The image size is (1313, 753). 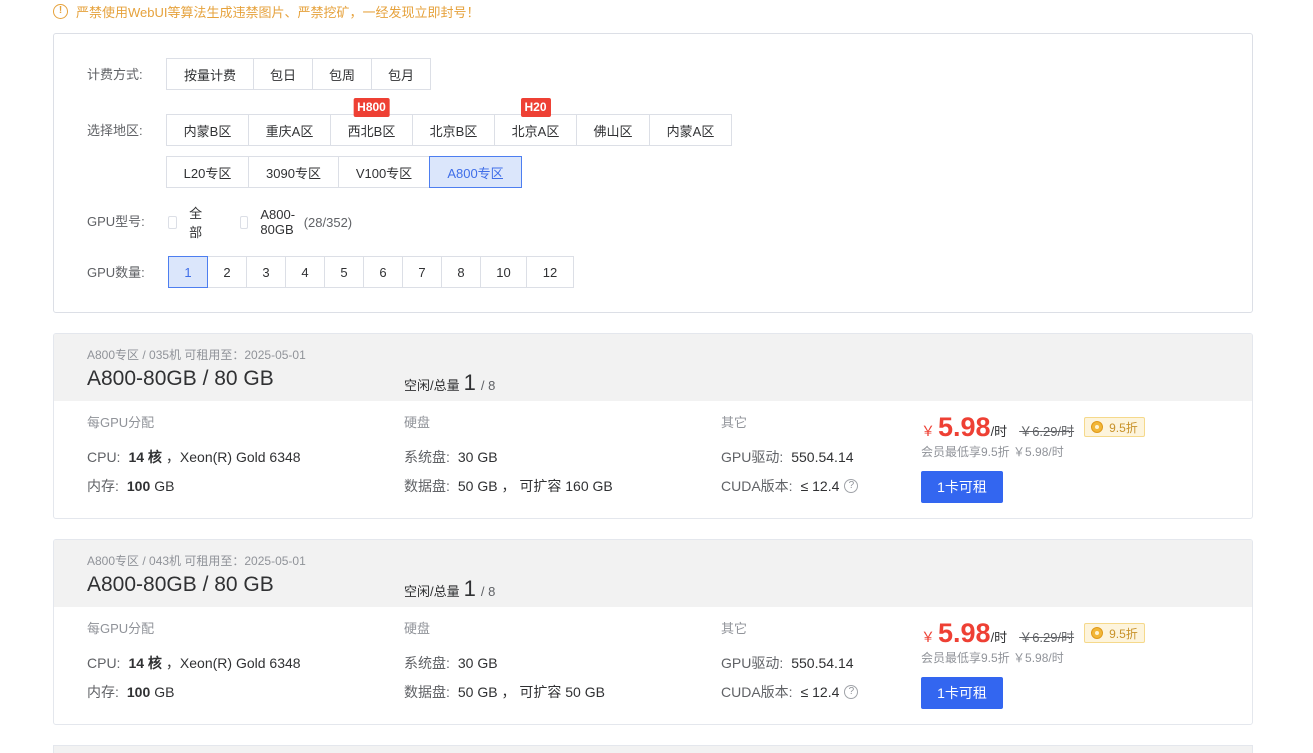 What do you see at coordinates (453, 130) in the screenshot?
I see `region-option: 北京B区` at bounding box center [453, 130].